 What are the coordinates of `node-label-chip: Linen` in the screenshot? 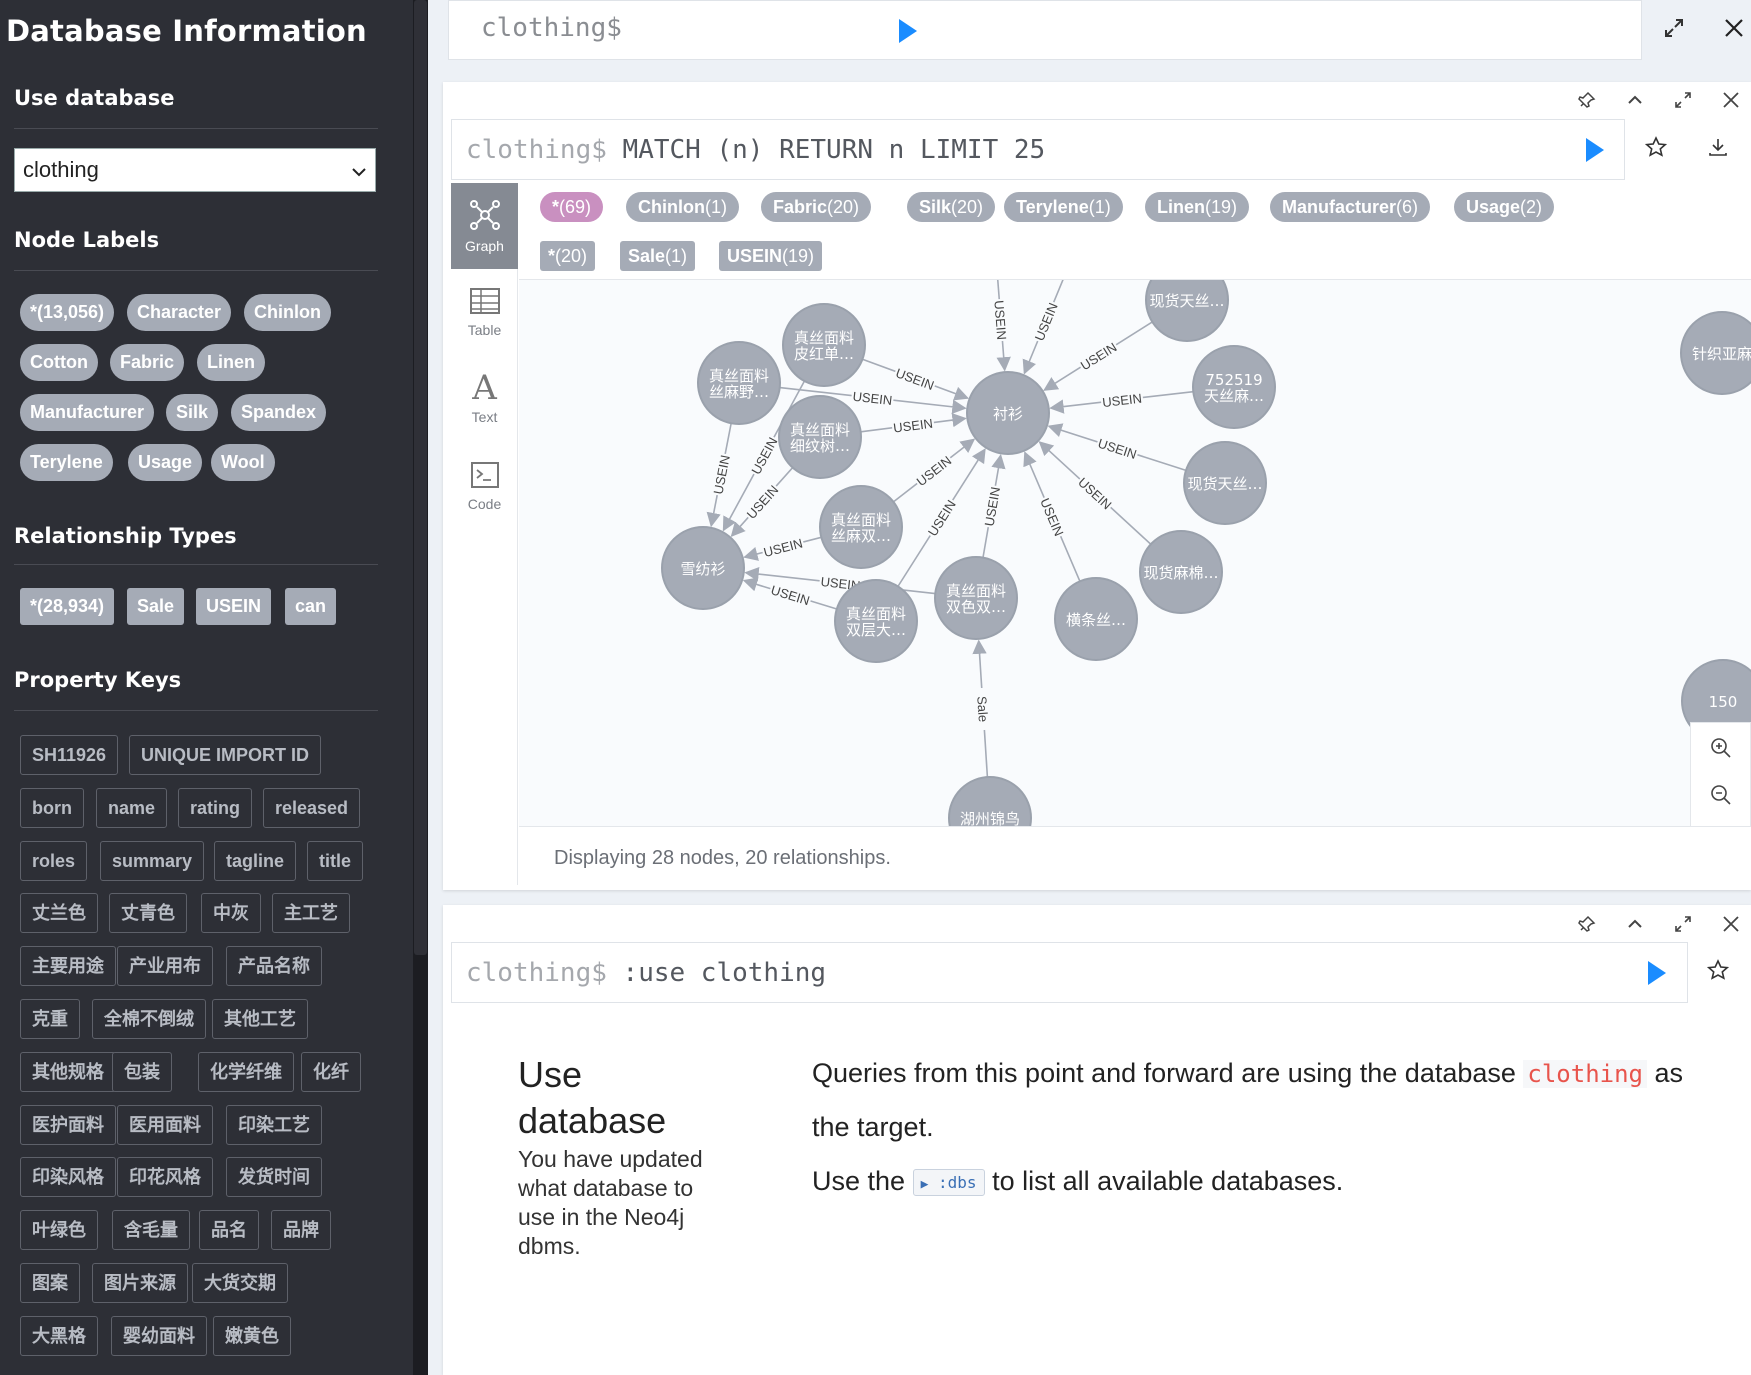 It's located at (231, 362).